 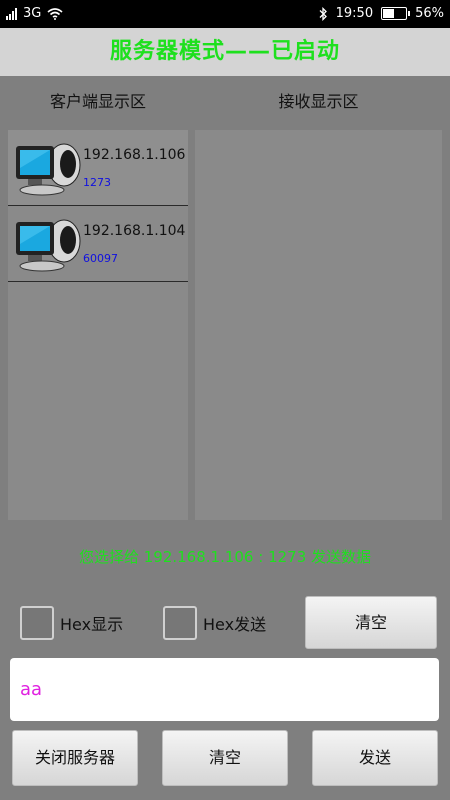 I want to click on battery-percent: 56%, so click(x=429, y=13).